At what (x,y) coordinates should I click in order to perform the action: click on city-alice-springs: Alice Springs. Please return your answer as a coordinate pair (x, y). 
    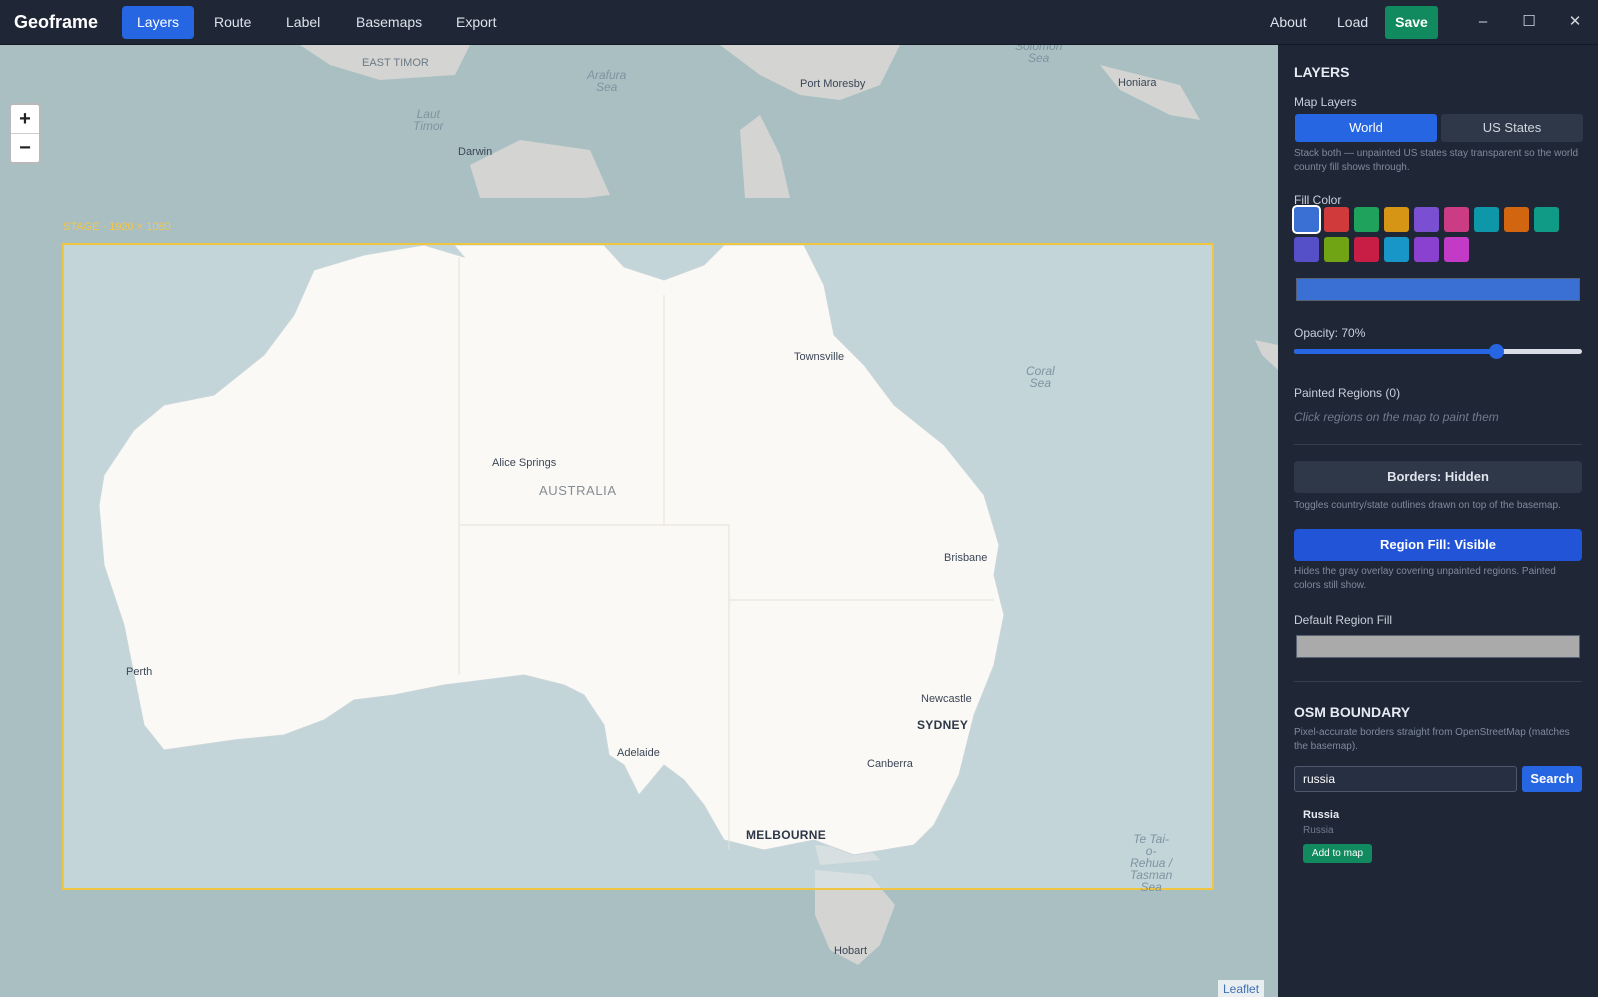
    Looking at the image, I should click on (524, 463).